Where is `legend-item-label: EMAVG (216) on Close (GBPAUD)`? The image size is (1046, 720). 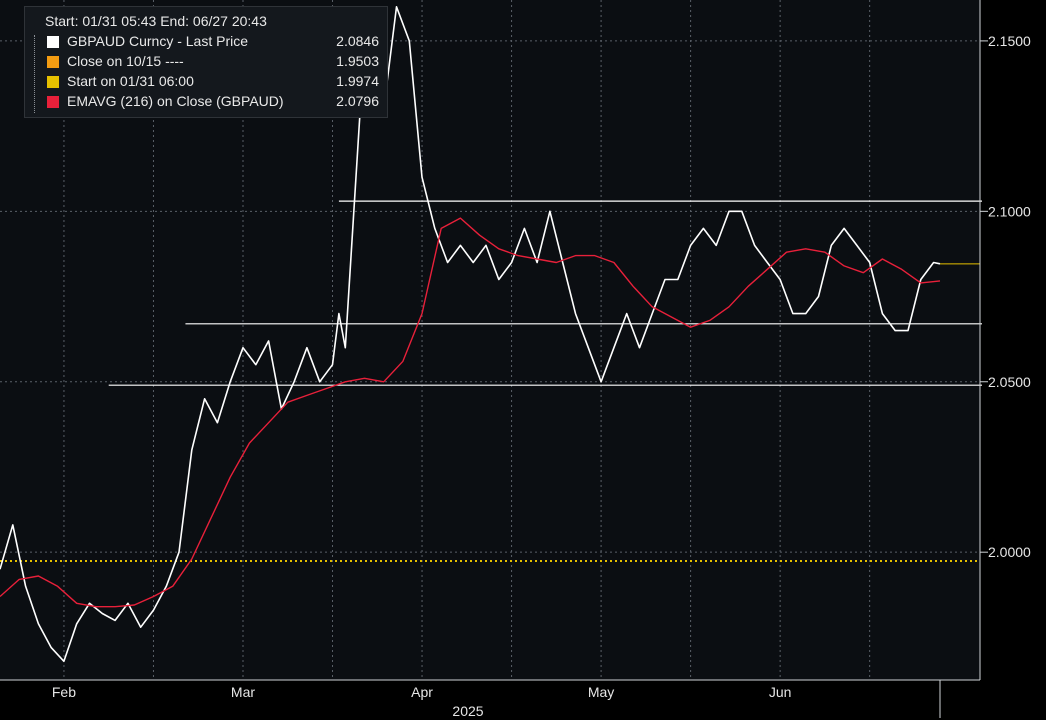 legend-item-label: EMAVG (216) on Close (GBPAUD) is located at coordinates (175, 101).